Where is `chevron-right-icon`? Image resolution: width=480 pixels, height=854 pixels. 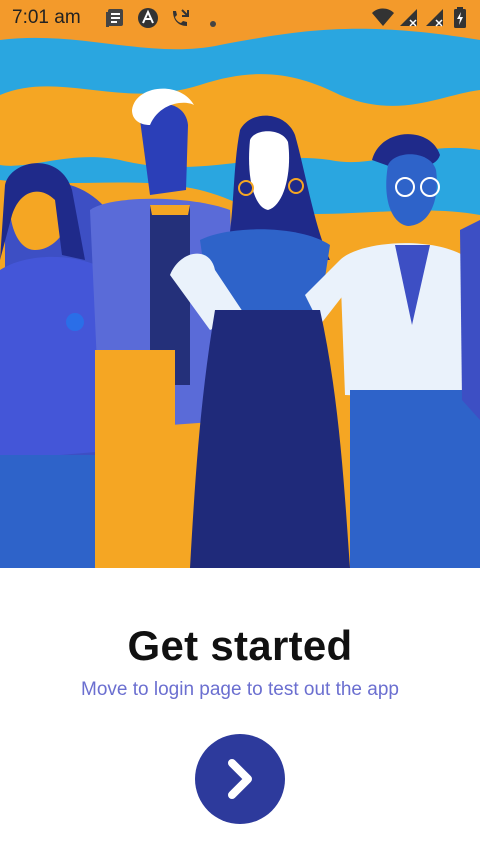 chevron-right-icon is located at coordinates (240, 779).